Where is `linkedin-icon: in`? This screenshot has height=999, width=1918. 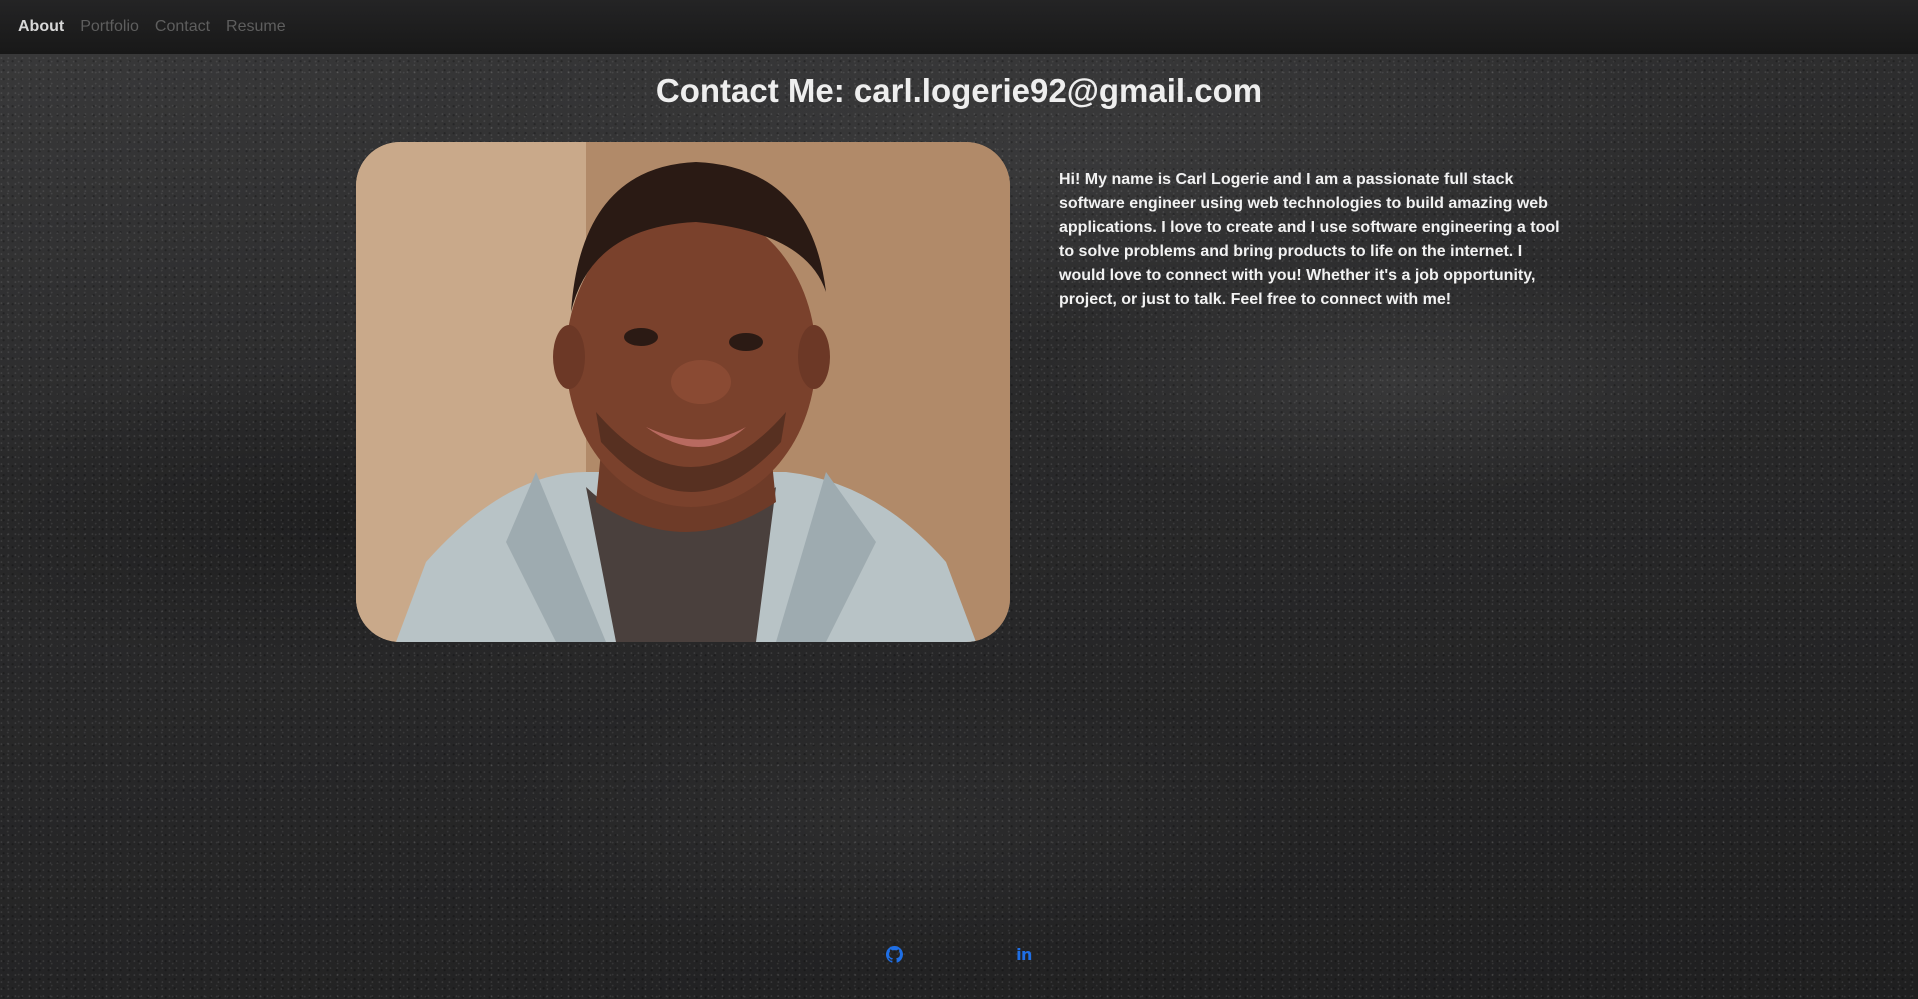
linkedin-icon: in is located at coordinates (1024, 954).